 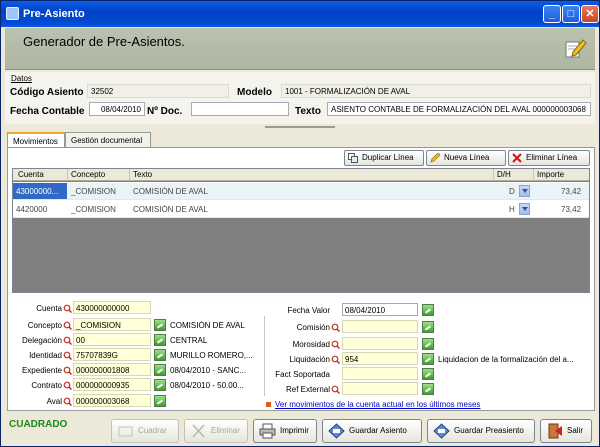 I want to click on guardar-preasiento-button: Guardar Preasiento, so click(x=481, y=431).